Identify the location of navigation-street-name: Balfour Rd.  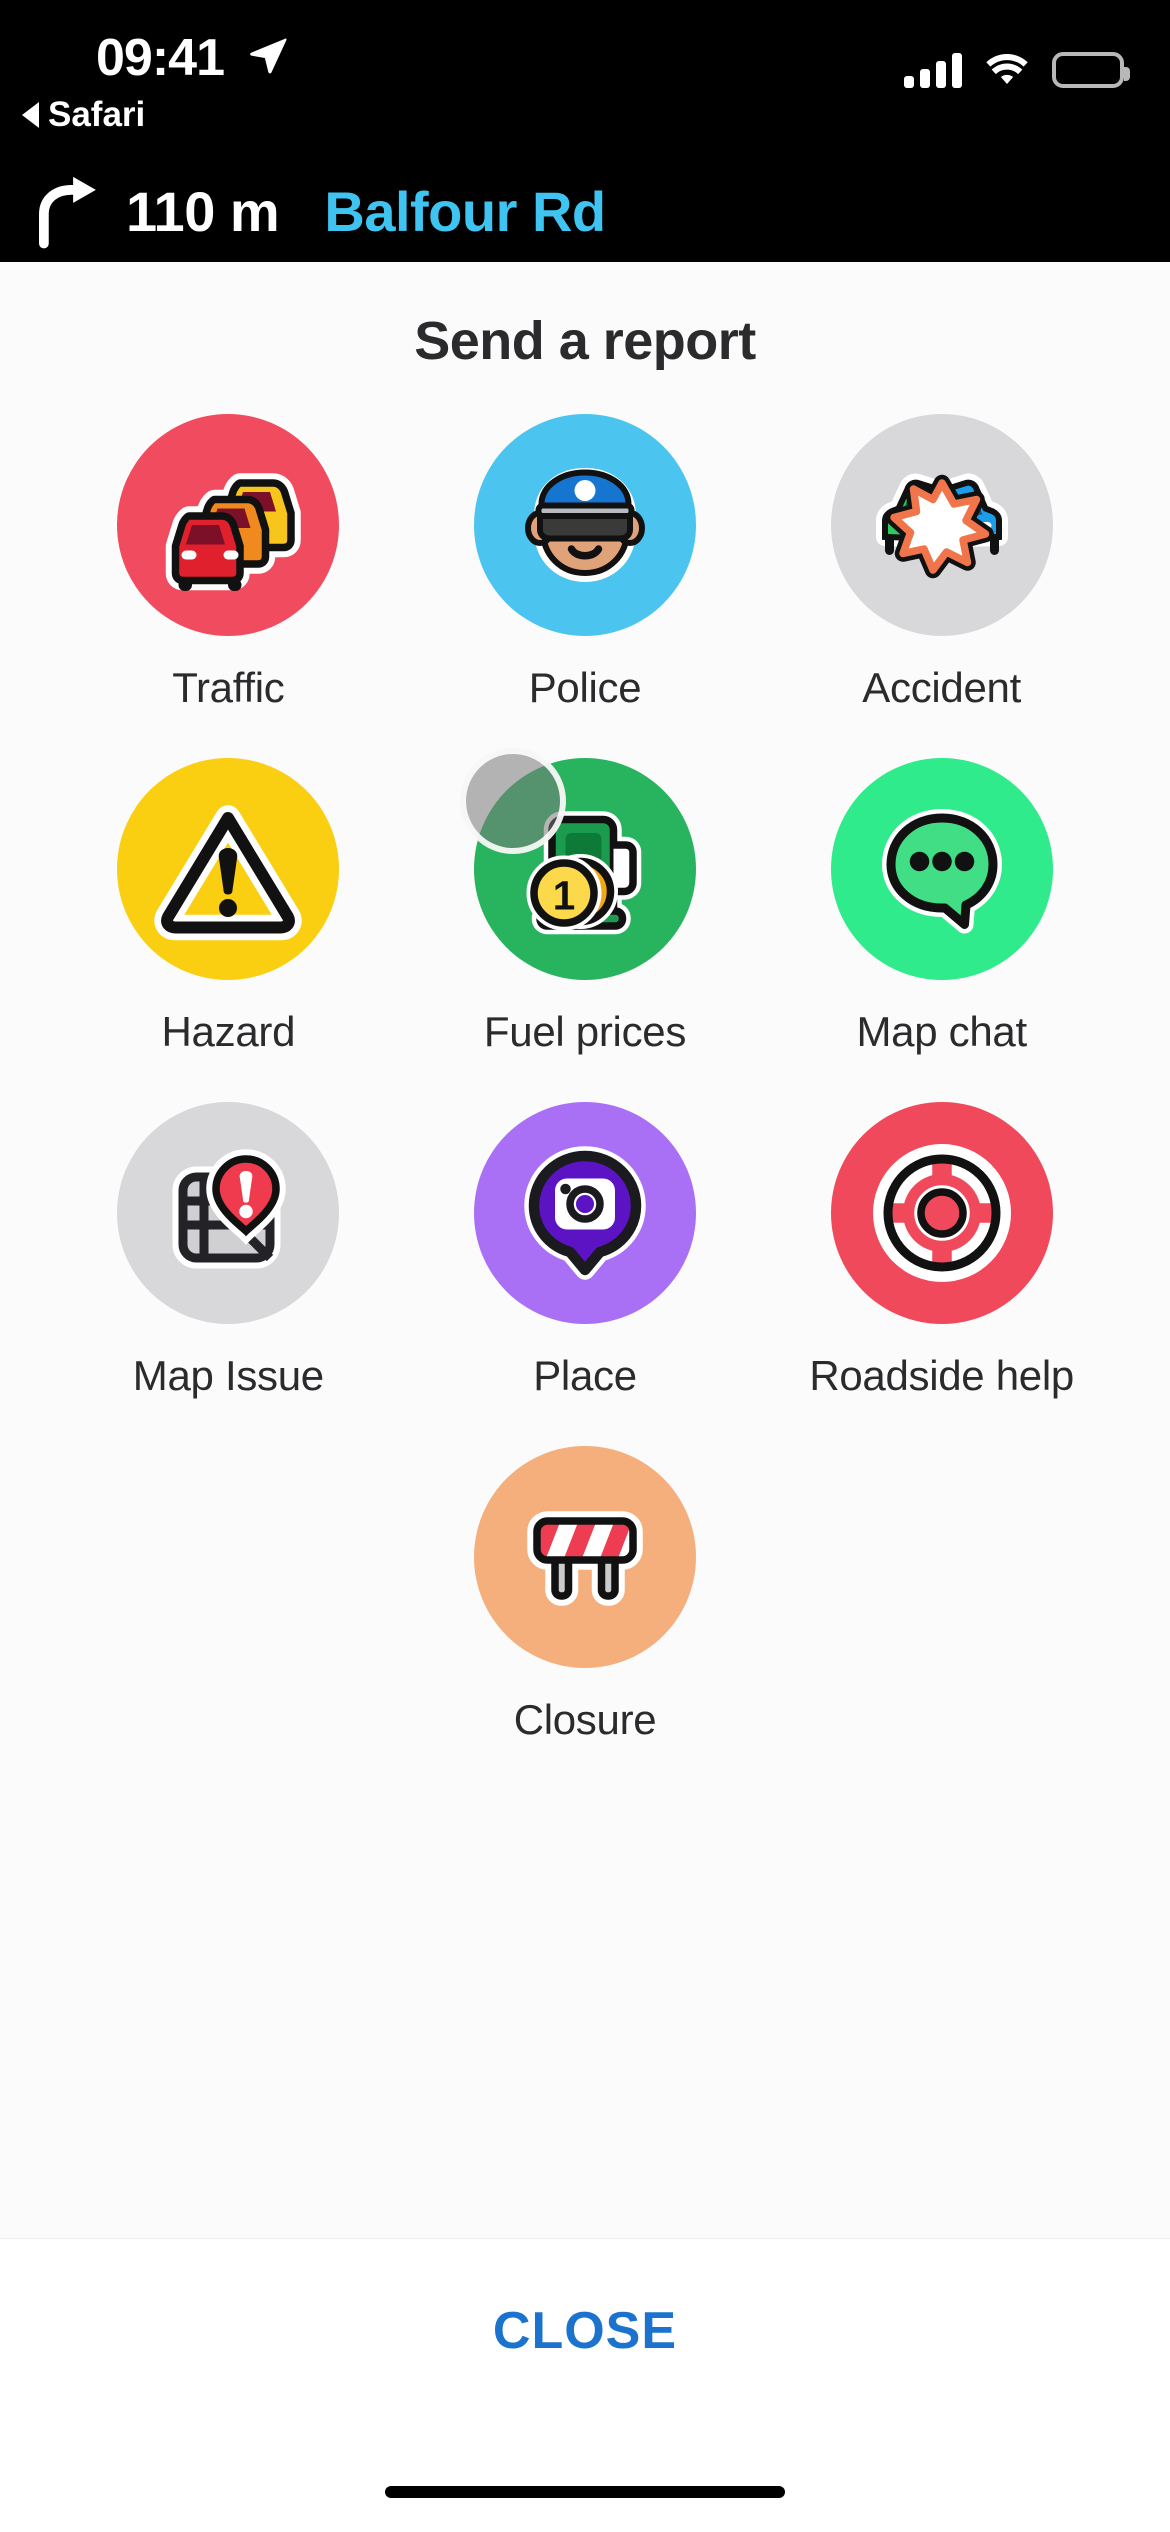
(465, 211).